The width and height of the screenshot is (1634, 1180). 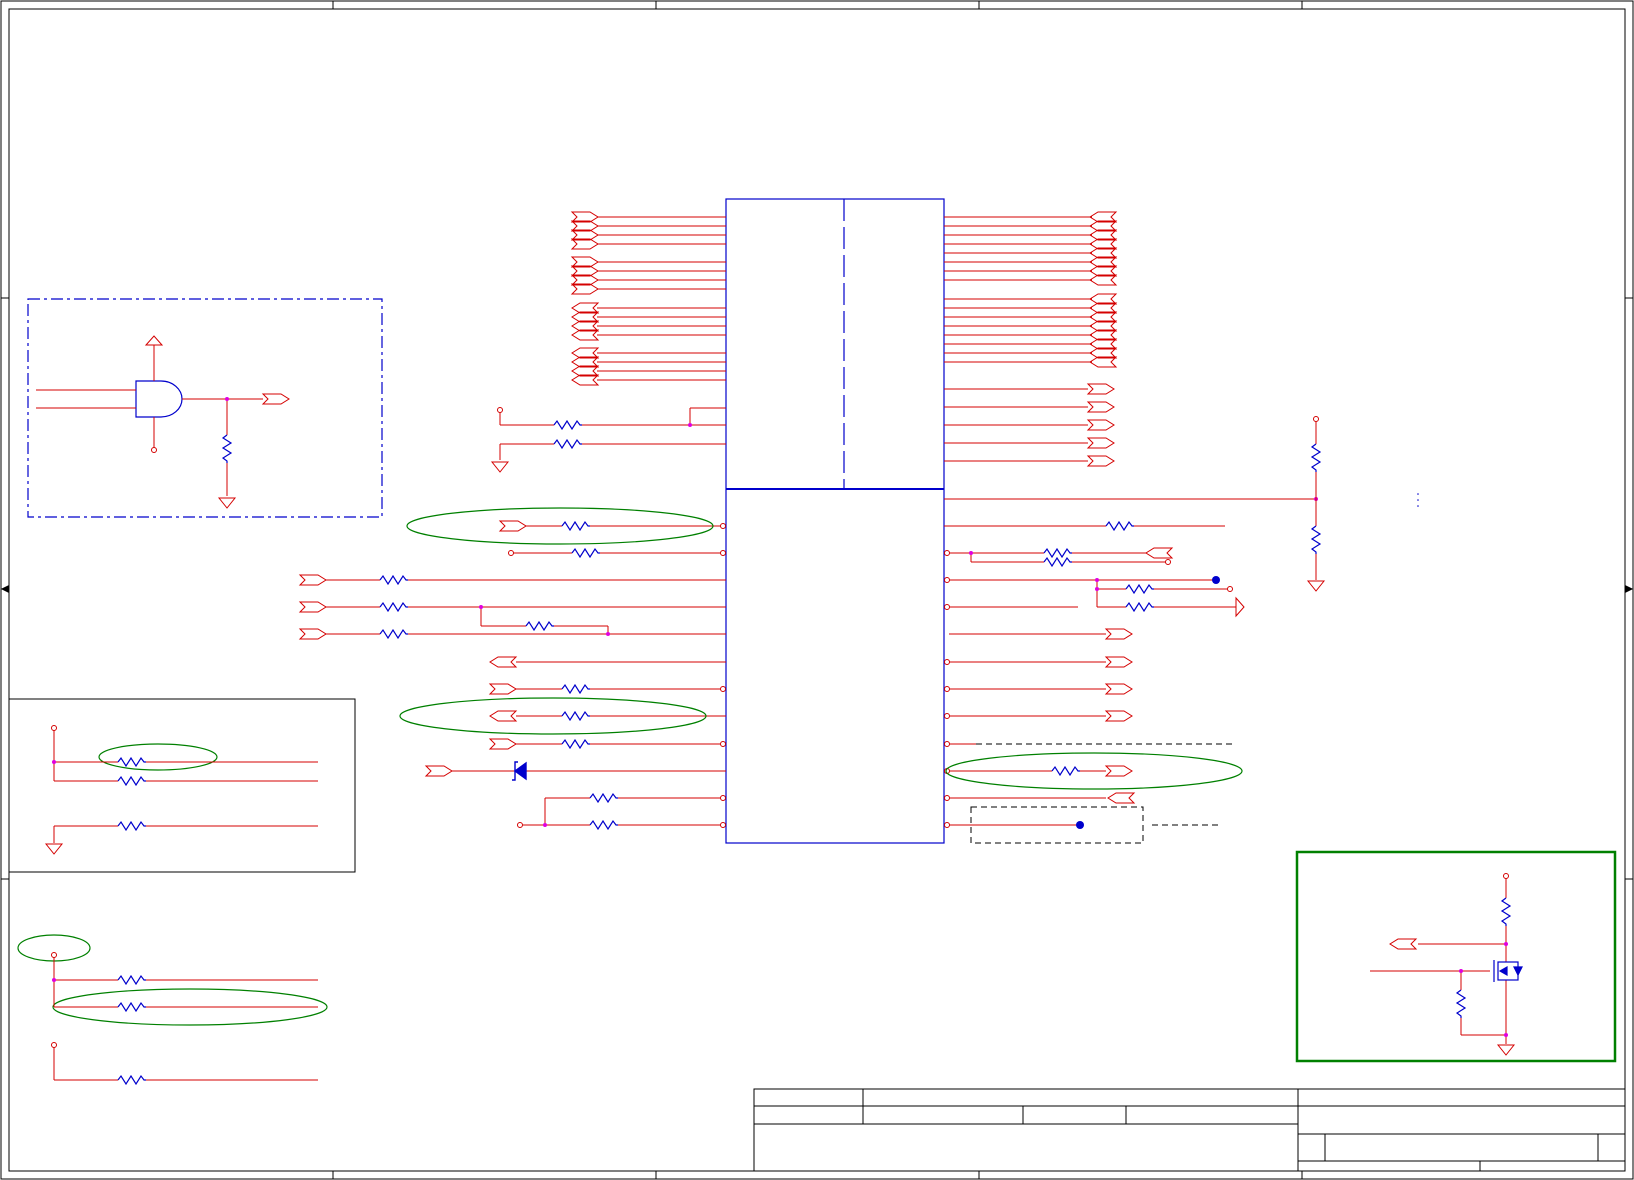 What do you see at coordinates (500, 467) in the screenshot?
I see `ground-symbol` at bounding box center [500, 467].